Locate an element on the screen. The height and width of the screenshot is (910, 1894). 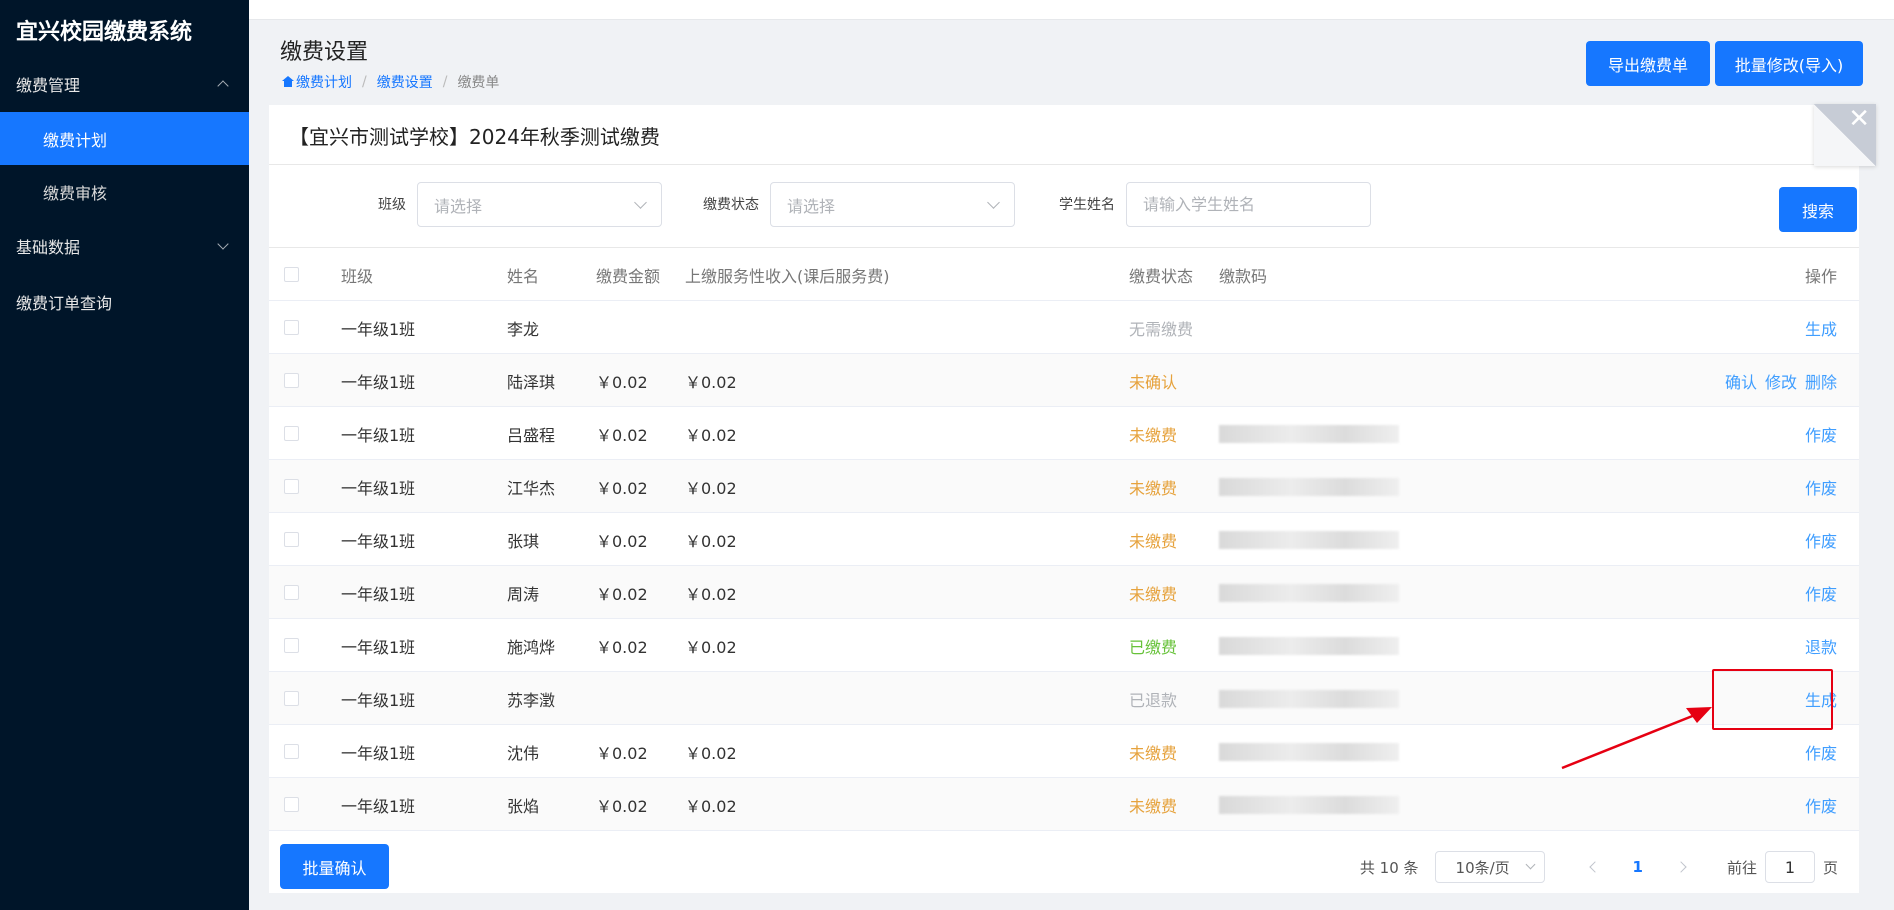
next-page-icon is located at coordinates (1681, 867).